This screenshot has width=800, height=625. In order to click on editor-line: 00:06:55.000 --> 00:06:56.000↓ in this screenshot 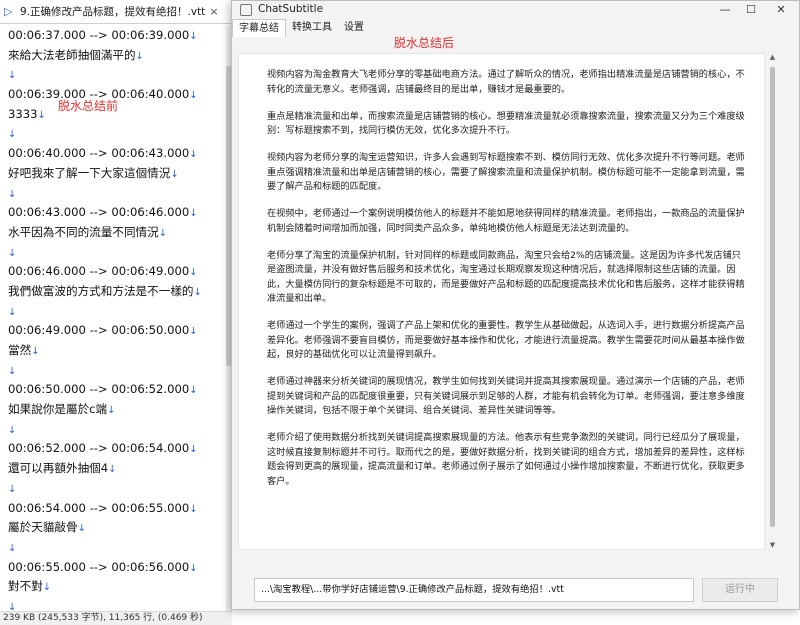, I will do `click(114, 568)`.